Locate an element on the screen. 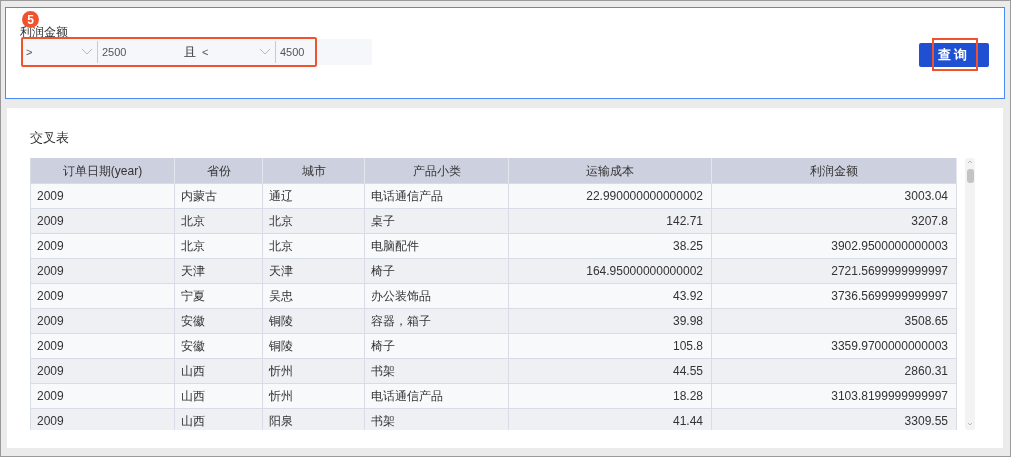 Image resolution: width=1011 pixels, height=457 pixels. table-cell: 山西 is located at coordinates (219, 419).